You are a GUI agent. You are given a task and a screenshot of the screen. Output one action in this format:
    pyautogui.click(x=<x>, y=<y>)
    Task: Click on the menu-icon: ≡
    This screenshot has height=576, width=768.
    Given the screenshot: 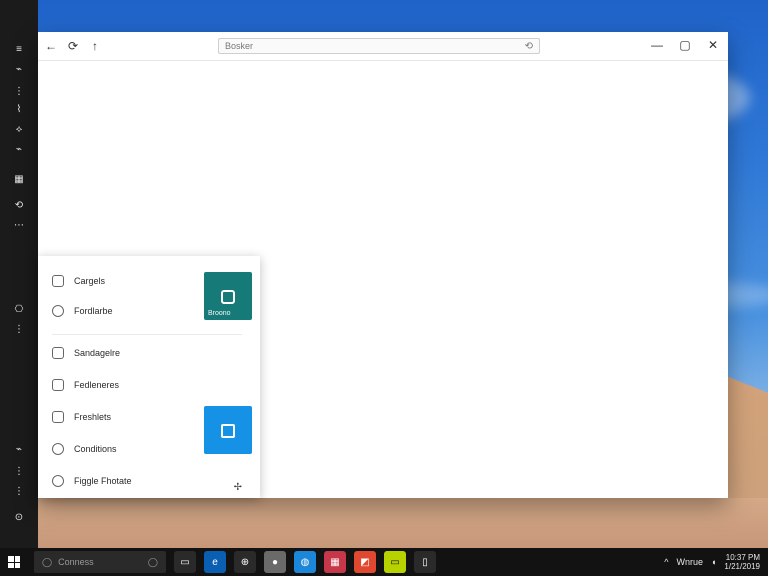 What is the action you would take?
    pyautogui.click(x=19, y=49)
    